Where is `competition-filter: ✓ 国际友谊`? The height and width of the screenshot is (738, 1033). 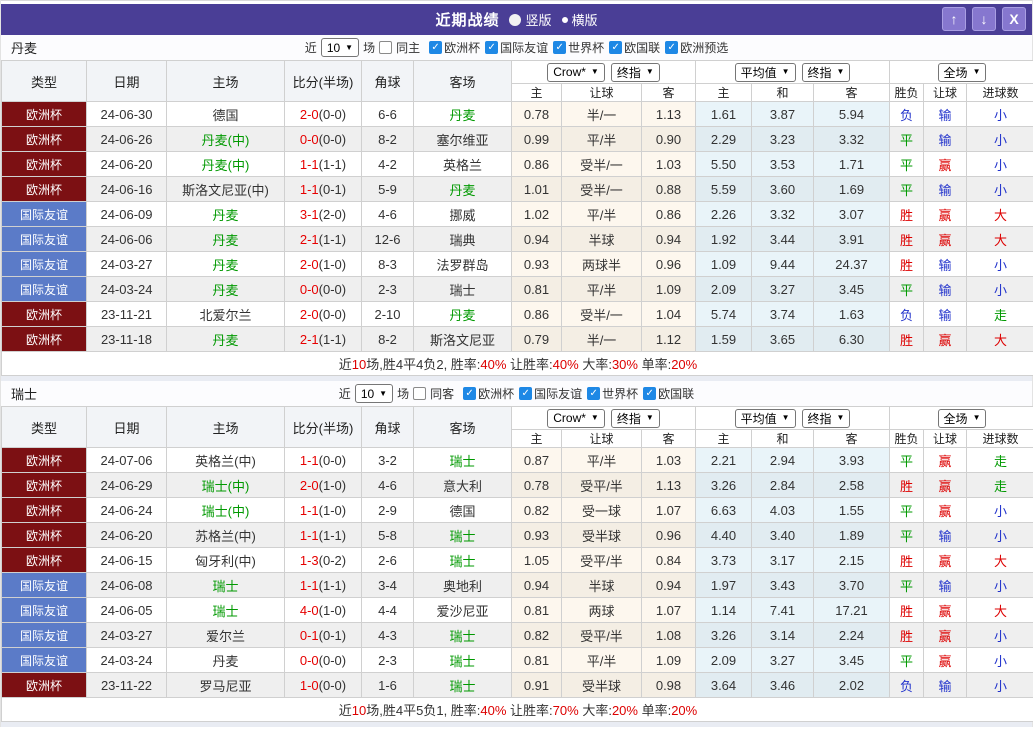 competition-filter: ✓ 国际友谊 is located at coordinates (516, 47).